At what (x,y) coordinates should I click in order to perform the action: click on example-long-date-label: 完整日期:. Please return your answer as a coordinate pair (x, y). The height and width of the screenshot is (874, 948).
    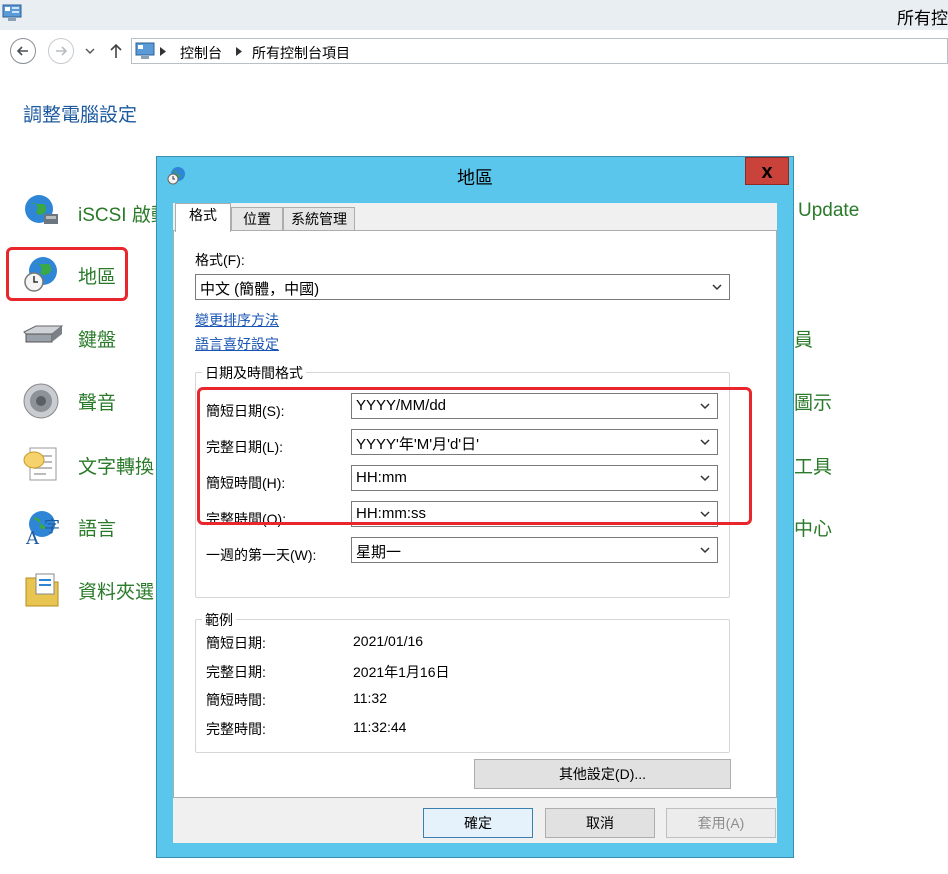
    Looking at the image, I should click on (236, 672).